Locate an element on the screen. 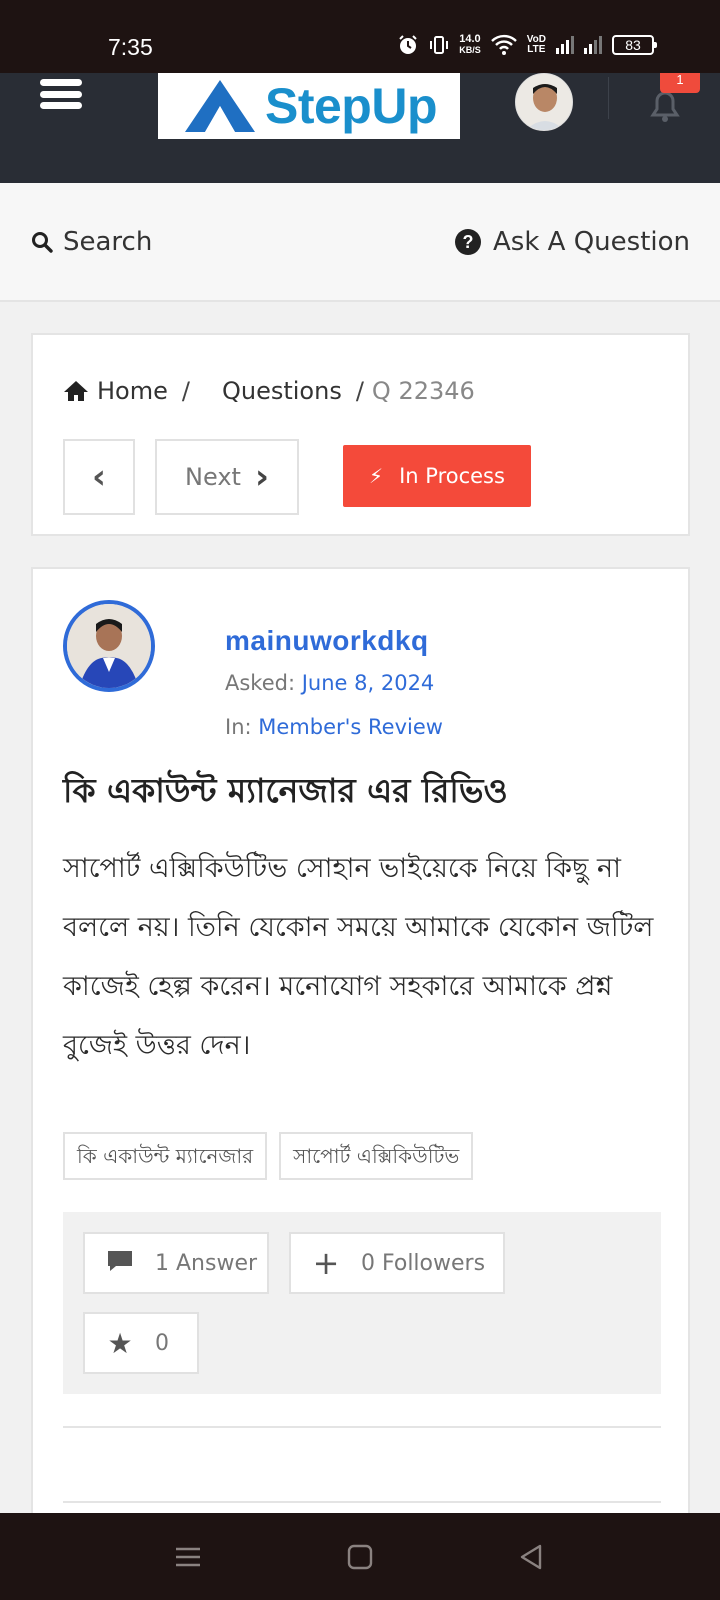  search-label: Search is located at coordinates (108, 242).